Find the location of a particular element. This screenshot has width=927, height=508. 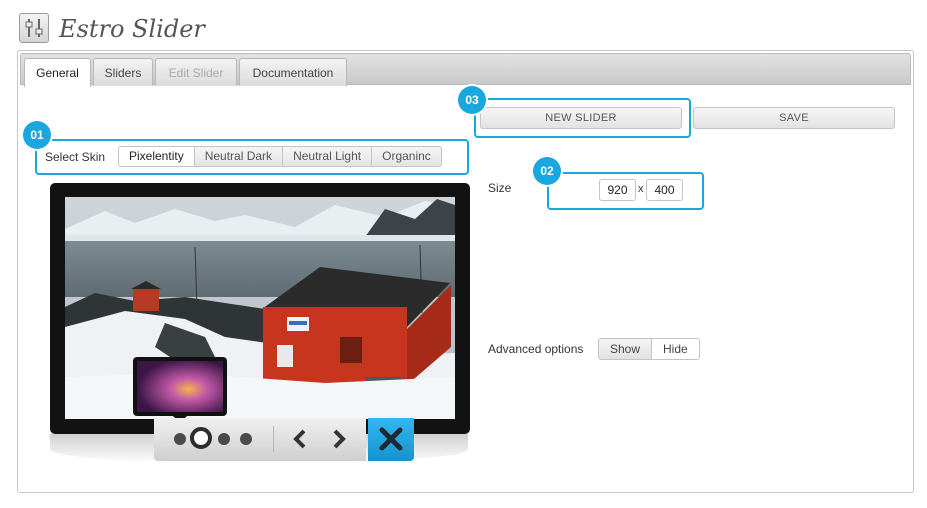

select-skin-label: Select Skin is located at coordinates (75, 157).